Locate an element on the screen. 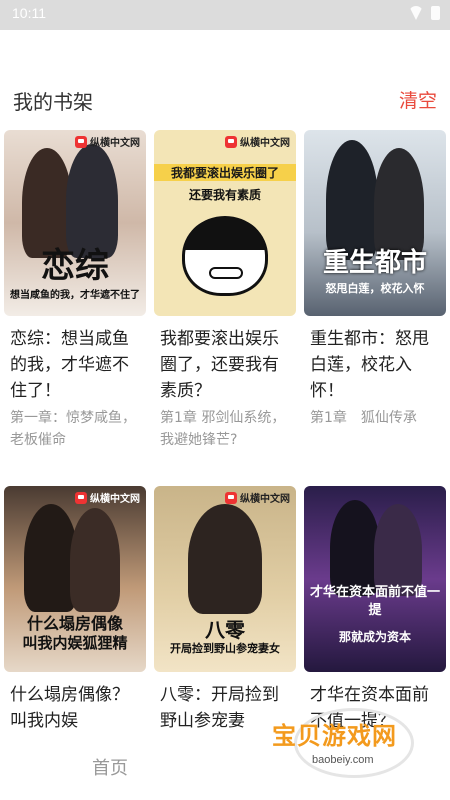  book-card-3: 重生都市 怒甩白莲，校花入怀 重生都市：怒甩白莲，校花入怀！ 第1章 狐仙传承 is located at coordinates (375, 279).